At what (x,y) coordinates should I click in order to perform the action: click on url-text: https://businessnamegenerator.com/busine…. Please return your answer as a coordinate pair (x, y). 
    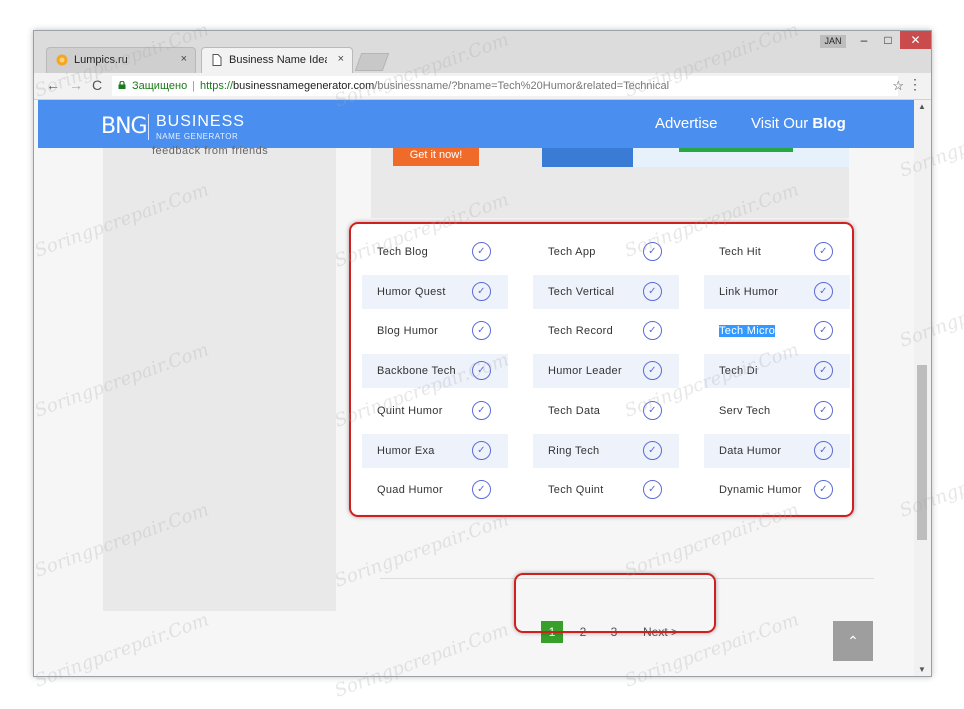
    Looking at the image, I should click on (434, 86).